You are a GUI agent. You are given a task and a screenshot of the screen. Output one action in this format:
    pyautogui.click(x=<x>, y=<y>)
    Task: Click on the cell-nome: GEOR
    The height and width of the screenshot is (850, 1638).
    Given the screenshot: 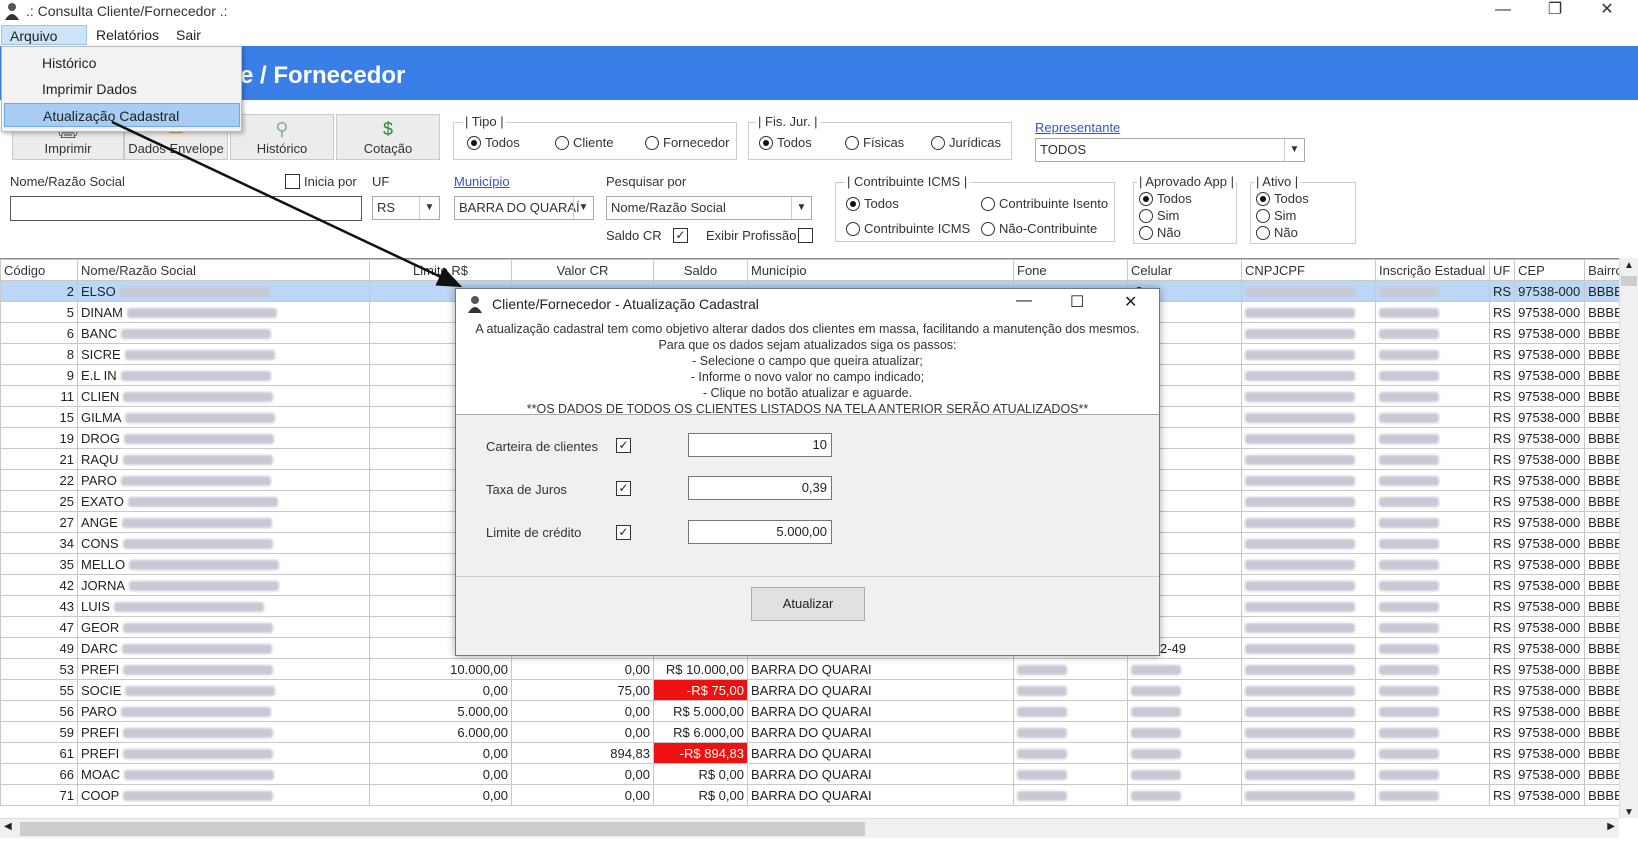 What is the action you would take?
    pyautogui.click(x=223, y=627)
    